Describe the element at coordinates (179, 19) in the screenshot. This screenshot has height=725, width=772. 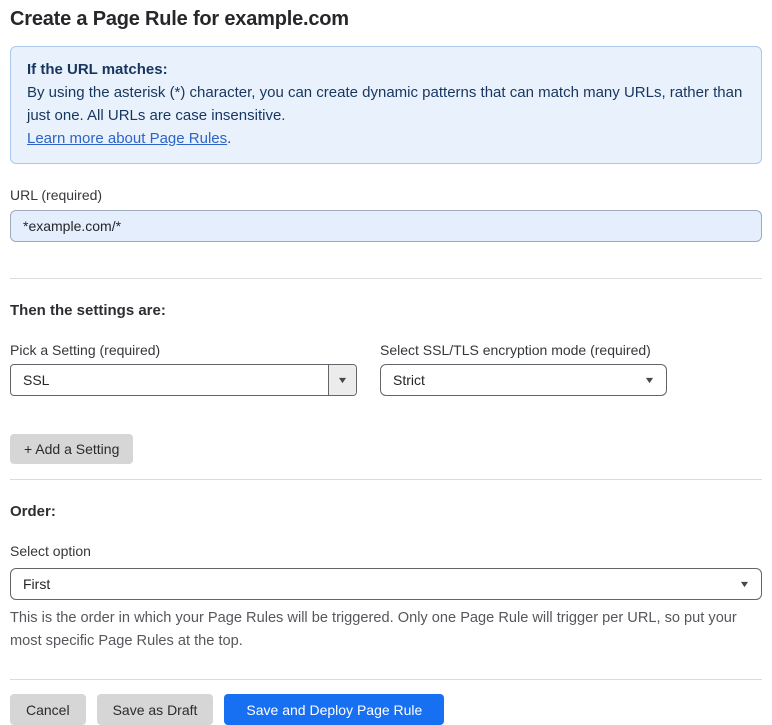
I see `page-title: Create a Page Rule for example.com` at that location.